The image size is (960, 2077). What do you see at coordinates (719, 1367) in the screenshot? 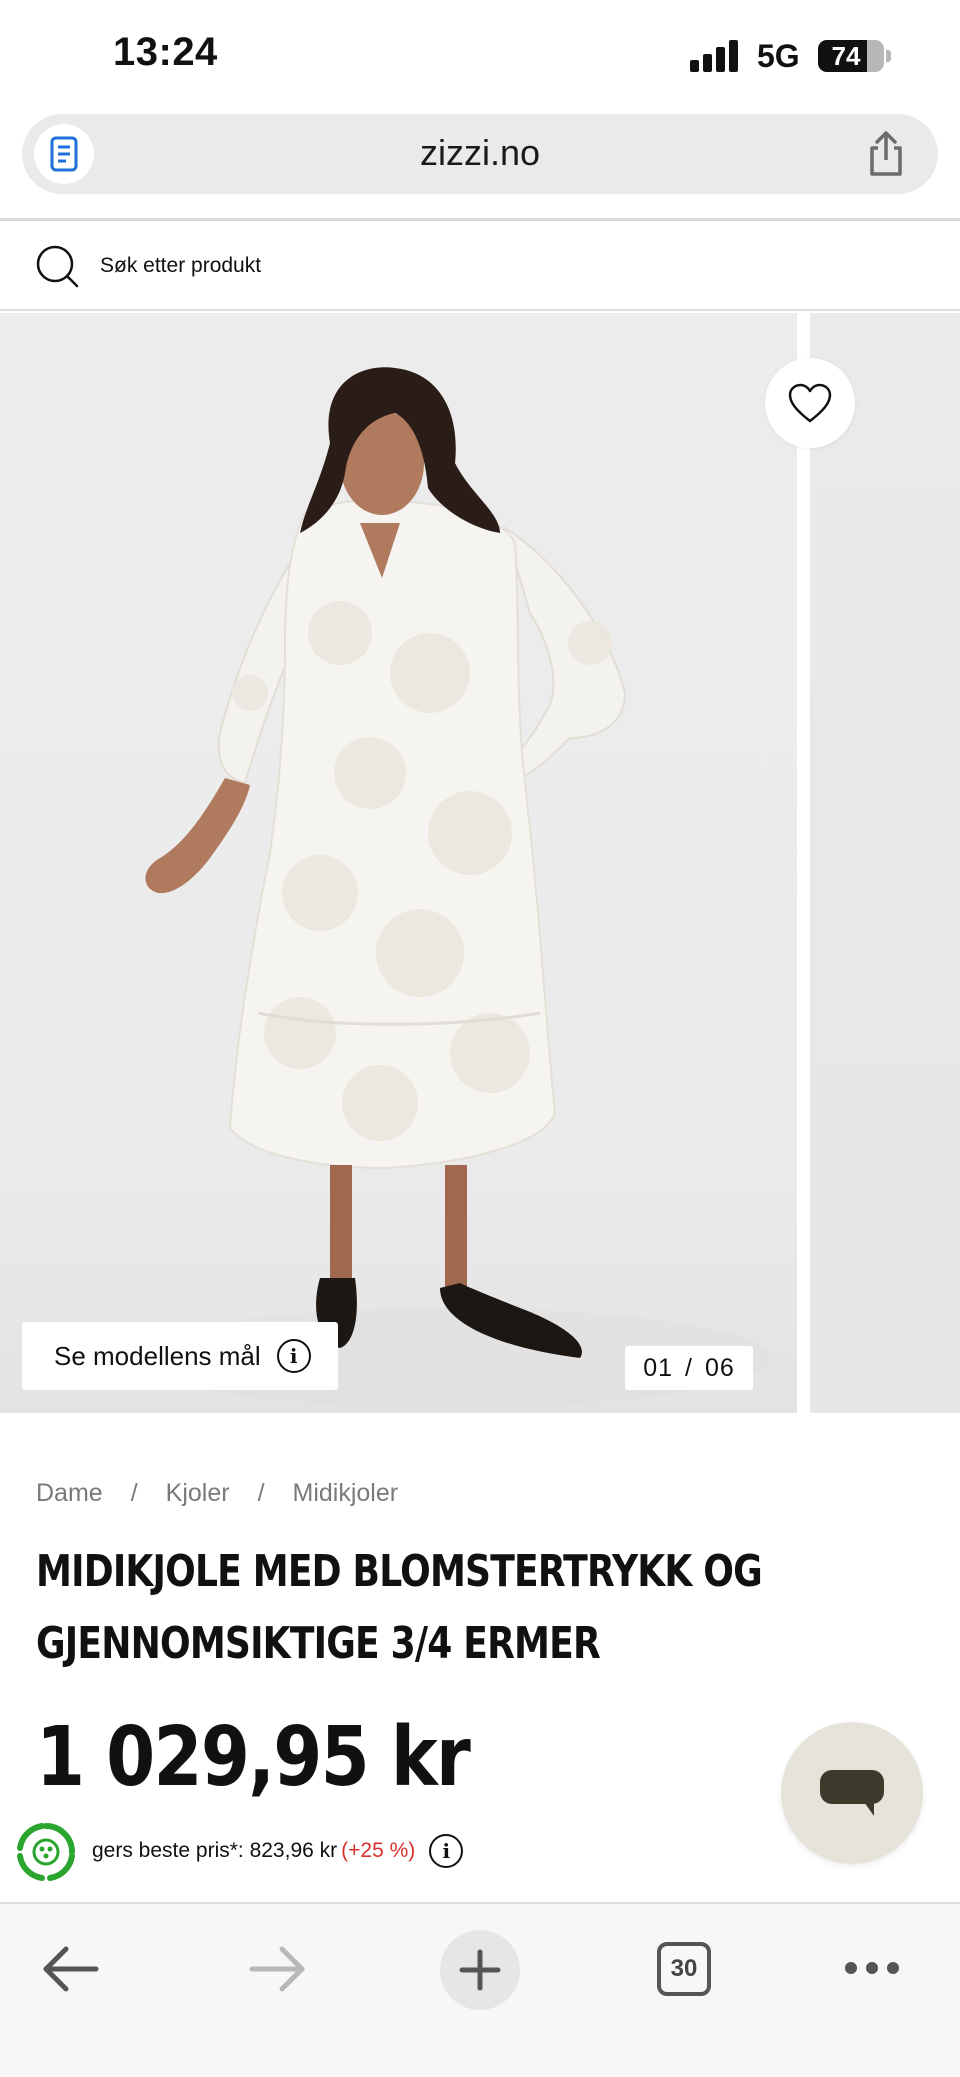
I see `total-images: 06` at bounding box center [719, 1367].